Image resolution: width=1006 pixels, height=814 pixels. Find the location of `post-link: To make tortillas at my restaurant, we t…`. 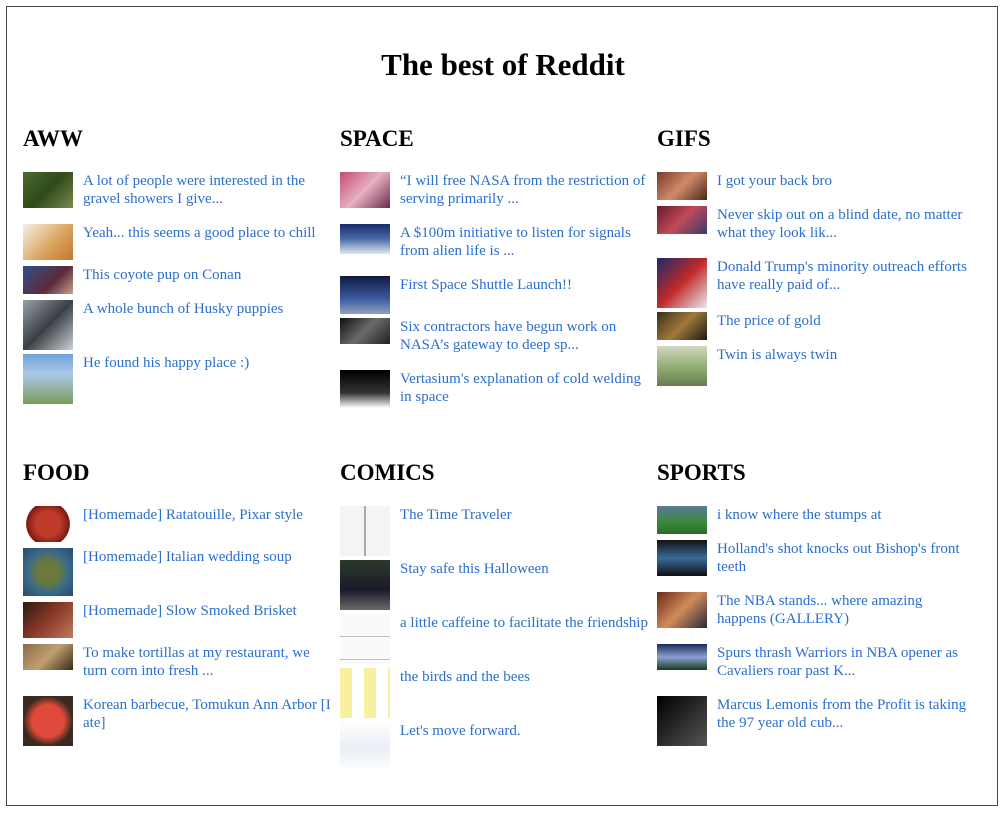

post-link: To make tortillas at my restaurant, we t… is located at coordinates (209, 662).